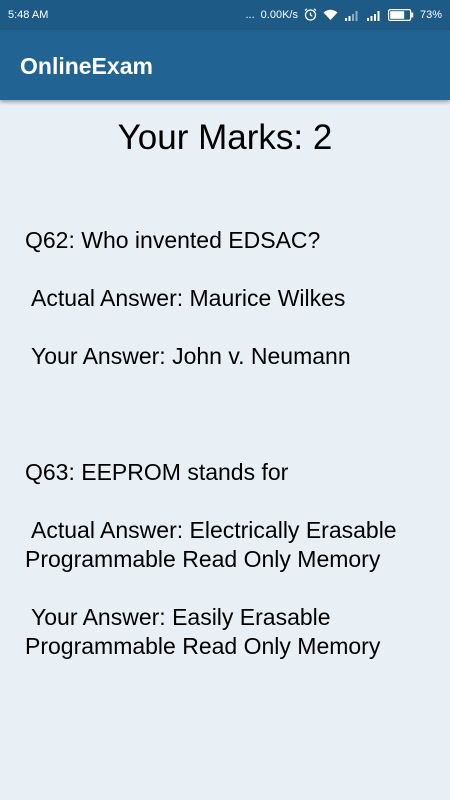 The width and height of the screenshot is (450, 800). Describe the element at coordinates (173, 240) in the screenshot. I see `question-text: Q62: Who invented EDSAC?` at that location.